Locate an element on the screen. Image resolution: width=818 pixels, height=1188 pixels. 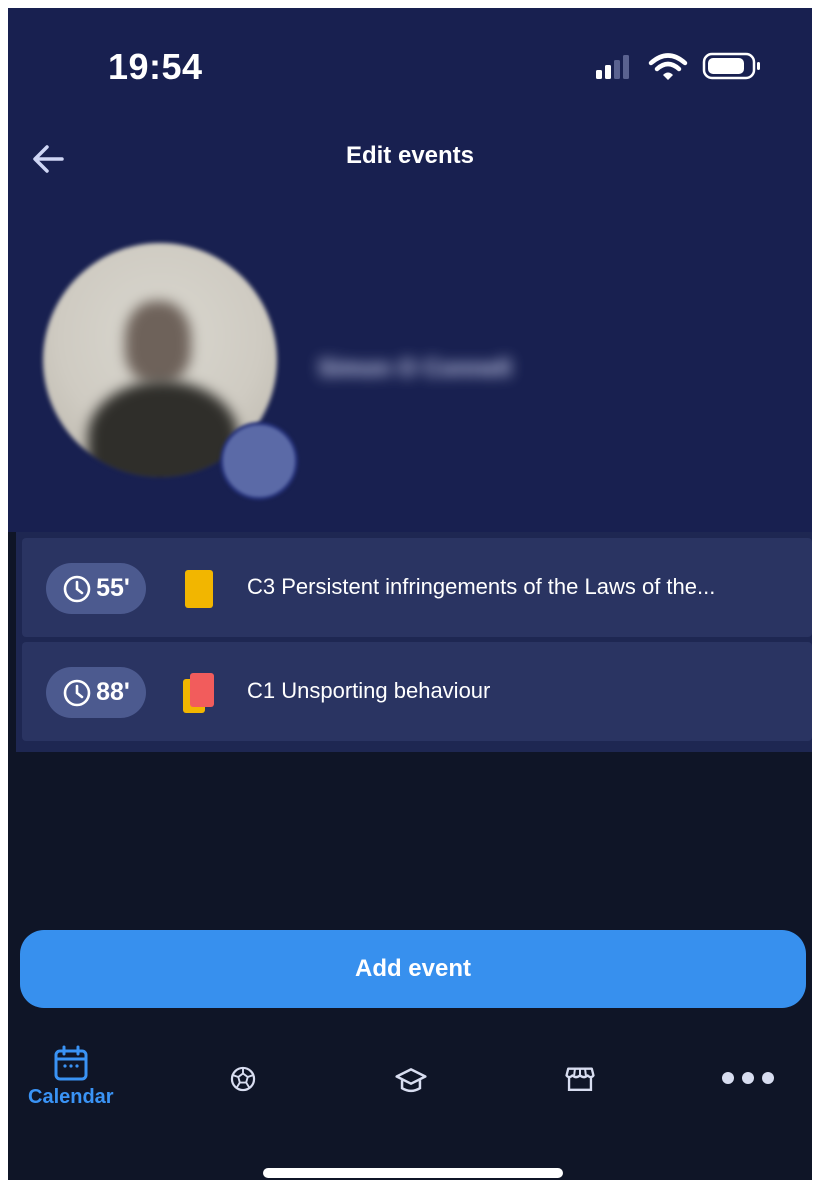
page-title: Edit events is located at coordinates (410, 155).